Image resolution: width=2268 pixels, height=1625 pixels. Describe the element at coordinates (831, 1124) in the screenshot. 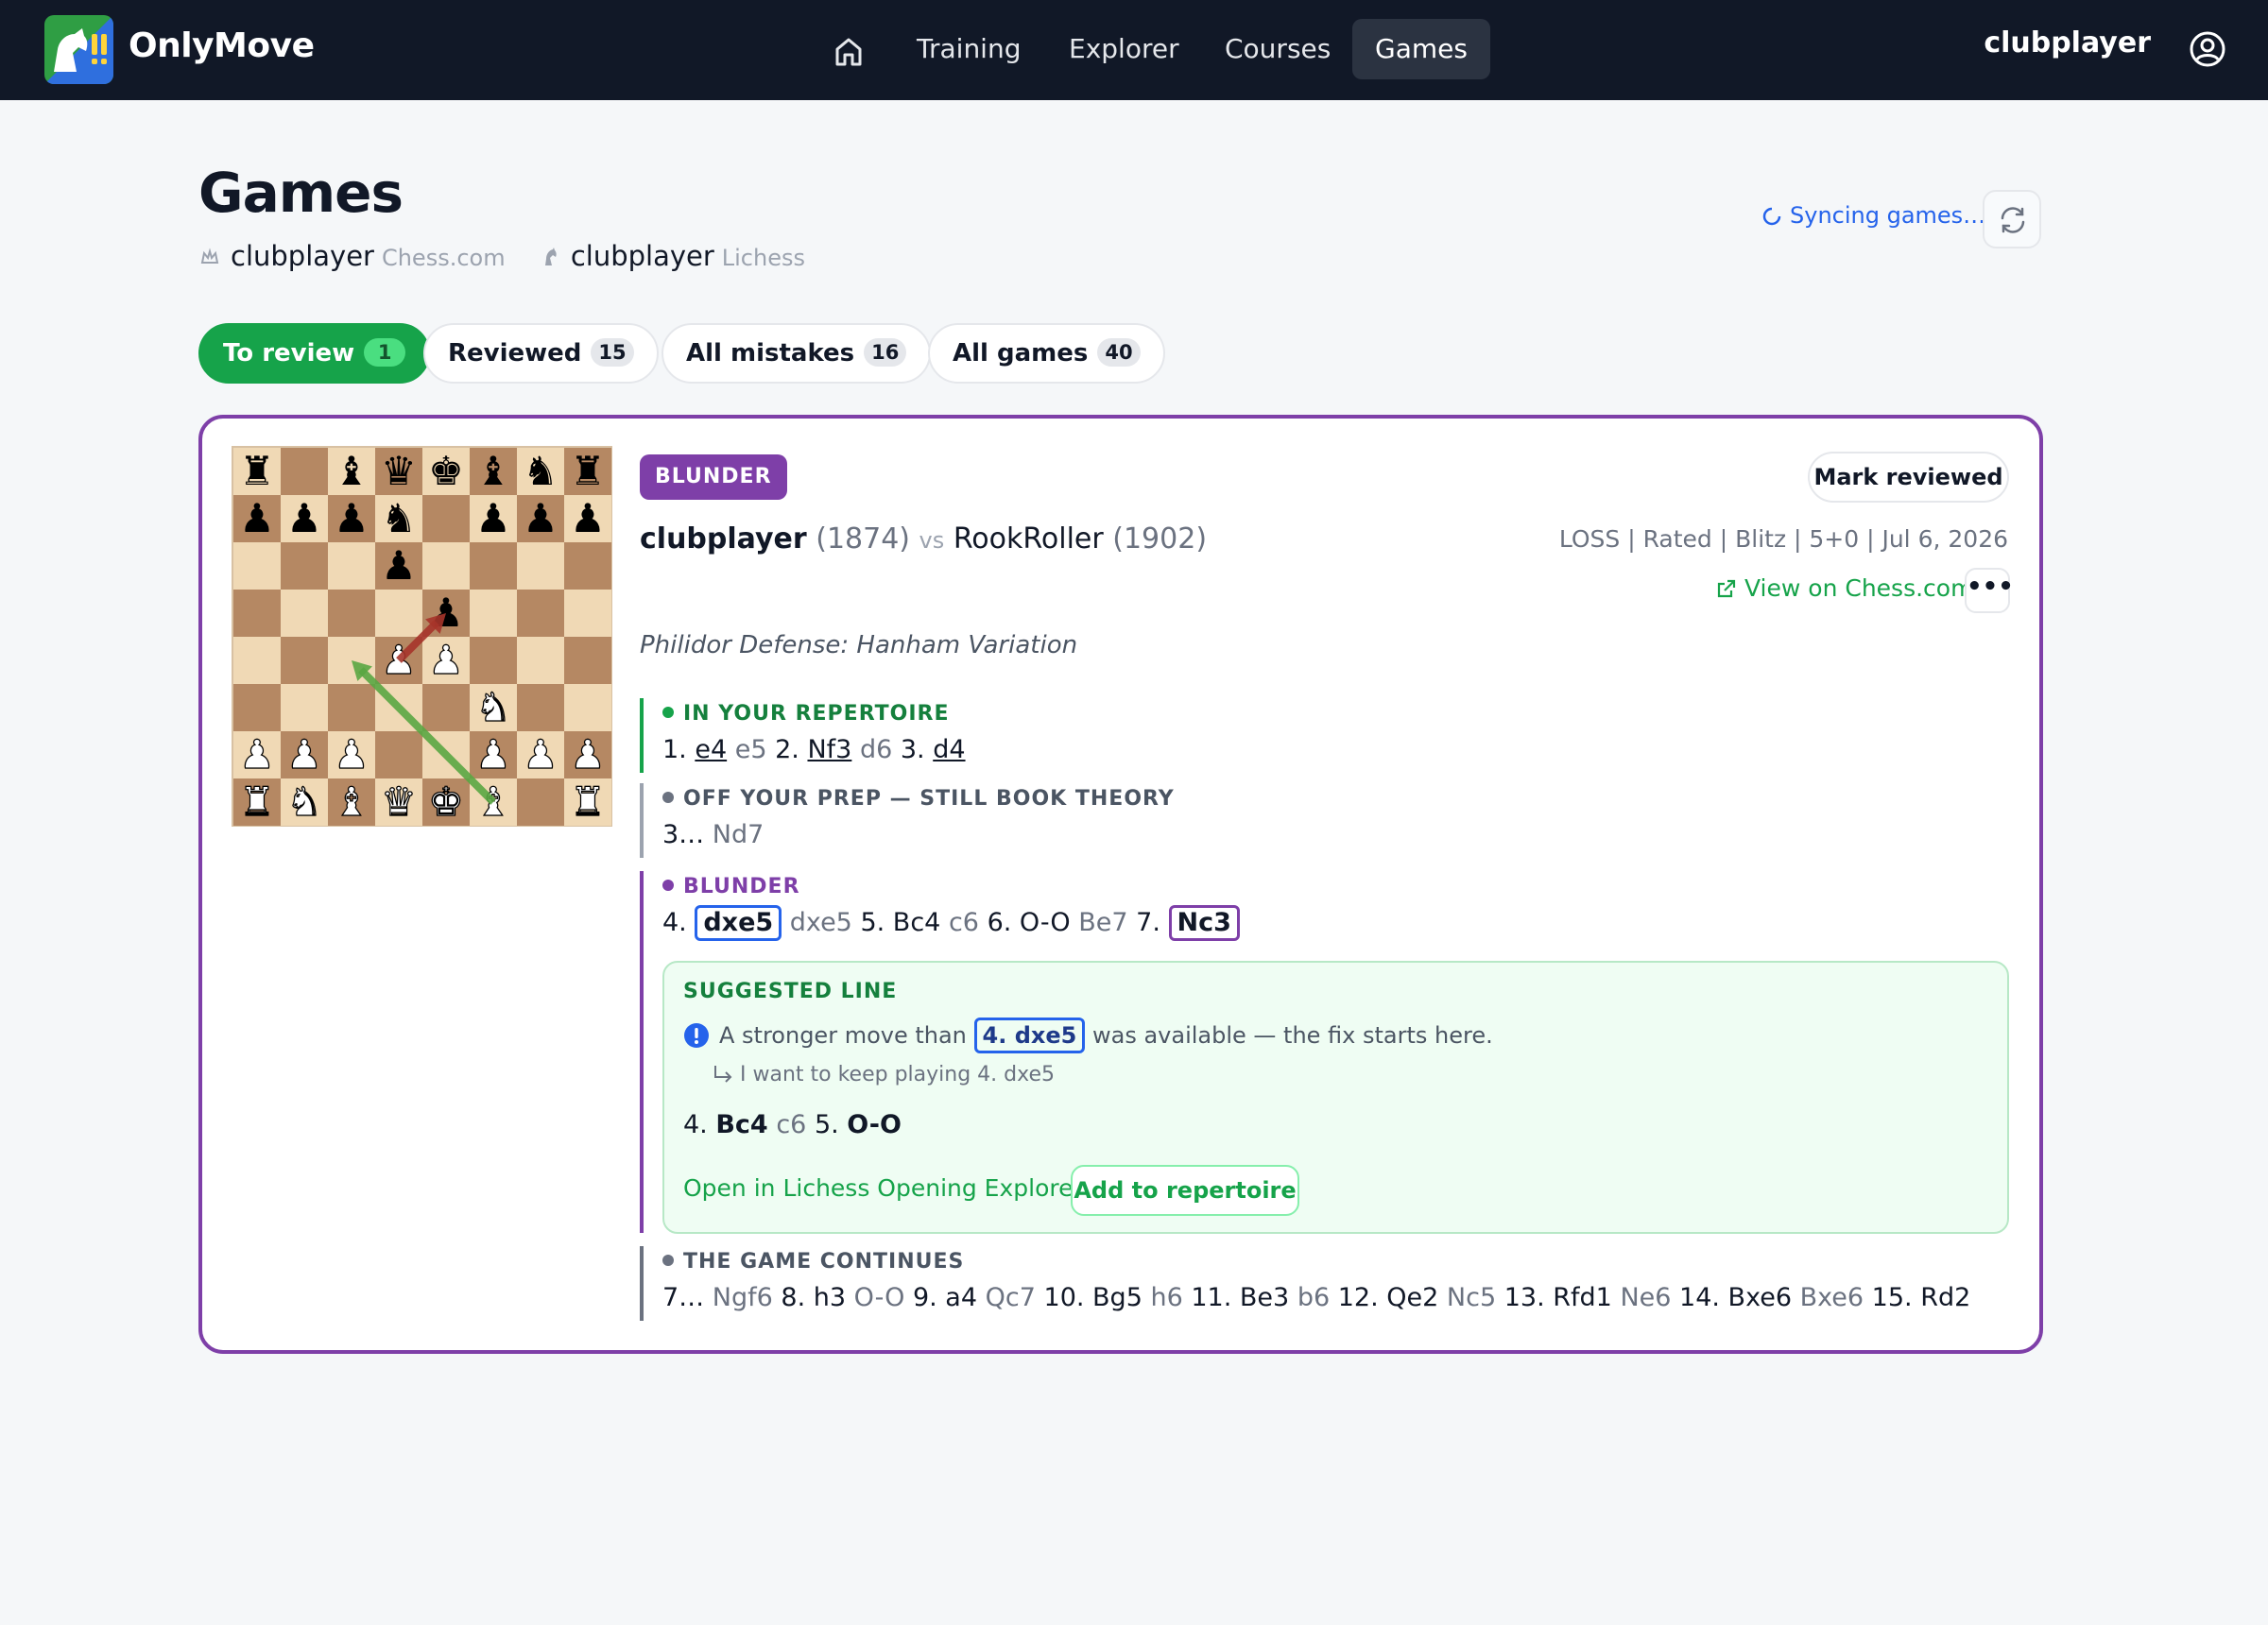

I see `move: 5.` at that location.